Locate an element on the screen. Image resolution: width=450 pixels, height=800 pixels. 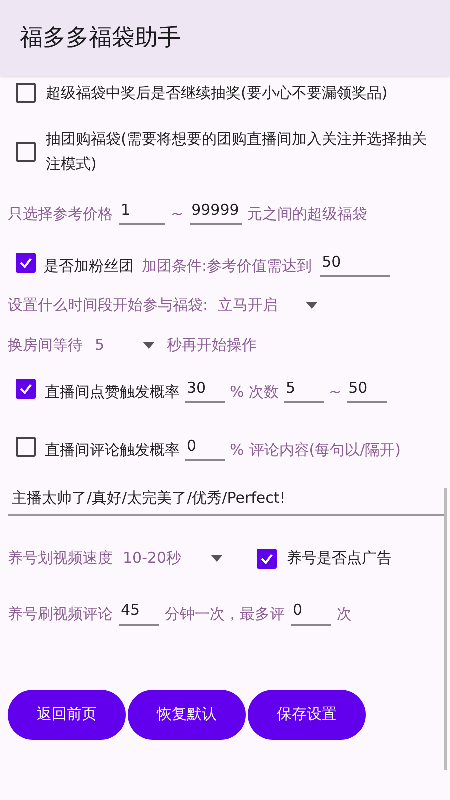
label: 设置什么时间段开始参与福袋: is located at coordinates (108, 305).